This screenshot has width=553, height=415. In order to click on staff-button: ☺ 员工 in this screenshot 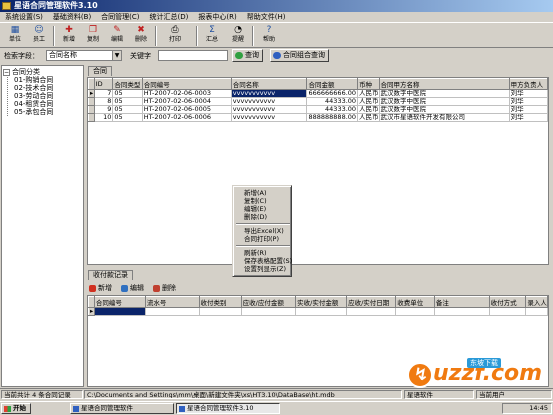, I will do `click(39, 35)`.